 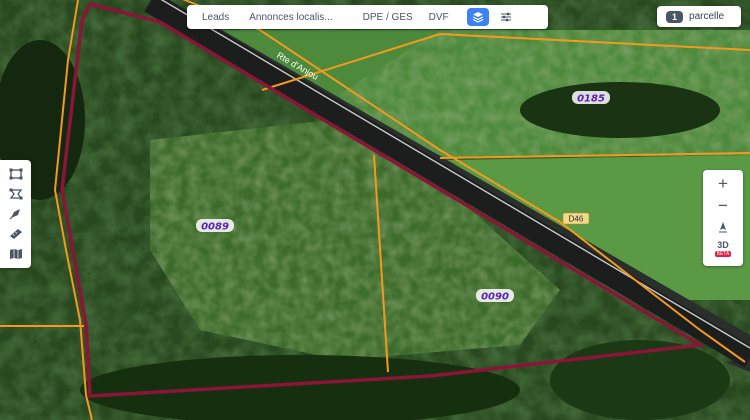 I want to click on parcel-count-chip: 1 parcelle, so click(x=699, y=16).